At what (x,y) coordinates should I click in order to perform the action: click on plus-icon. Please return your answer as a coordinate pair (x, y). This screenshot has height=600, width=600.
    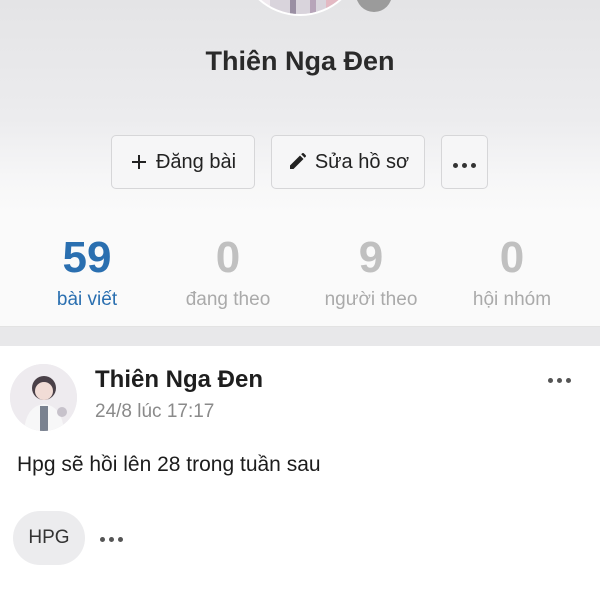
    Looking at the image, I should click on (138, 162).